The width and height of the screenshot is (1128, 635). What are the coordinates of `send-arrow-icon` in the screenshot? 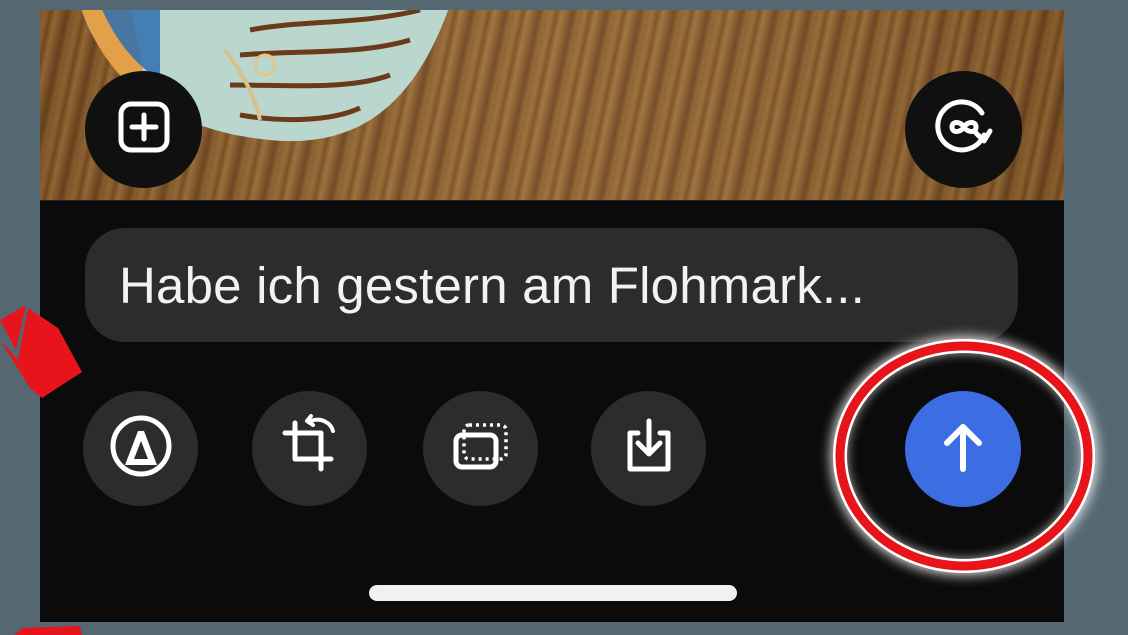 It's located at (963, 449).